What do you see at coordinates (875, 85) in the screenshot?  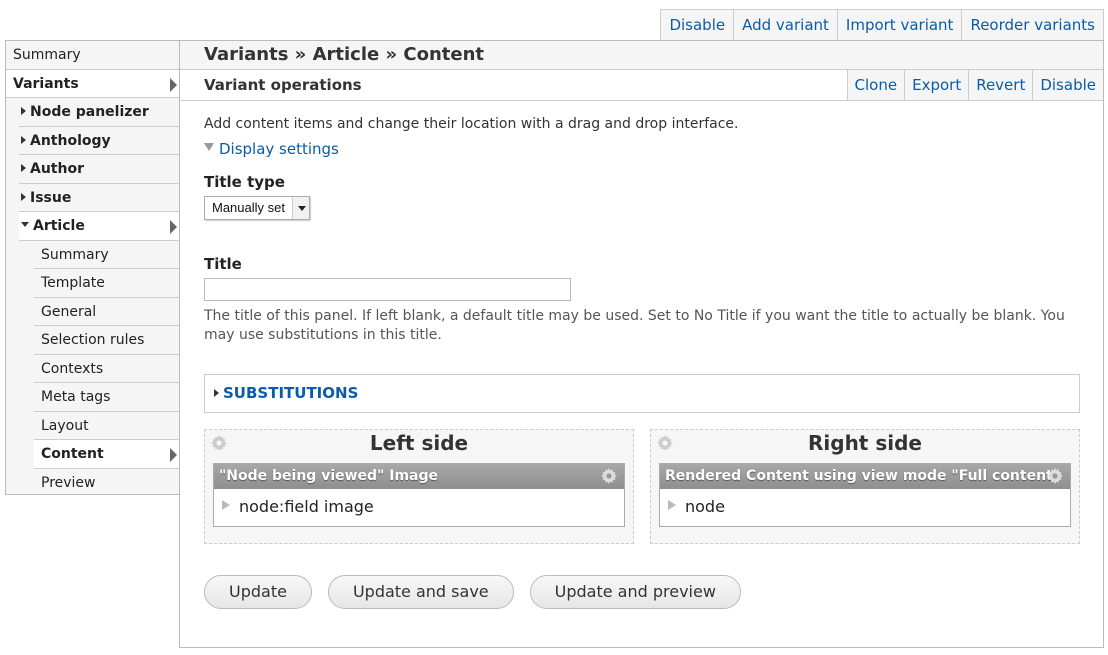 I see `clone-link: Clone` at bounding box center [875, 85].